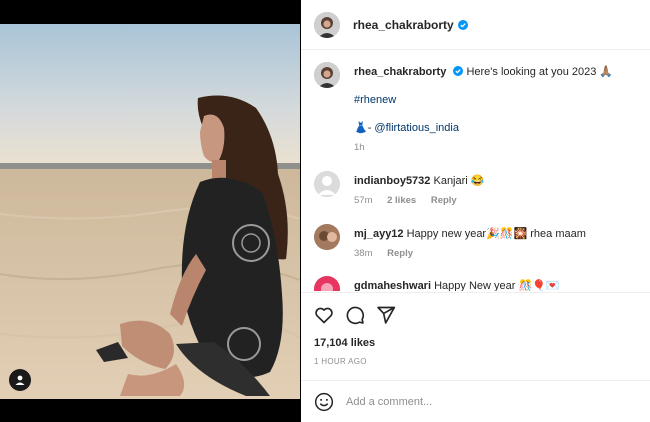 The image size is (650, 422). I want to click on caption-mention: @flirtatious_india, so click(416, 128).